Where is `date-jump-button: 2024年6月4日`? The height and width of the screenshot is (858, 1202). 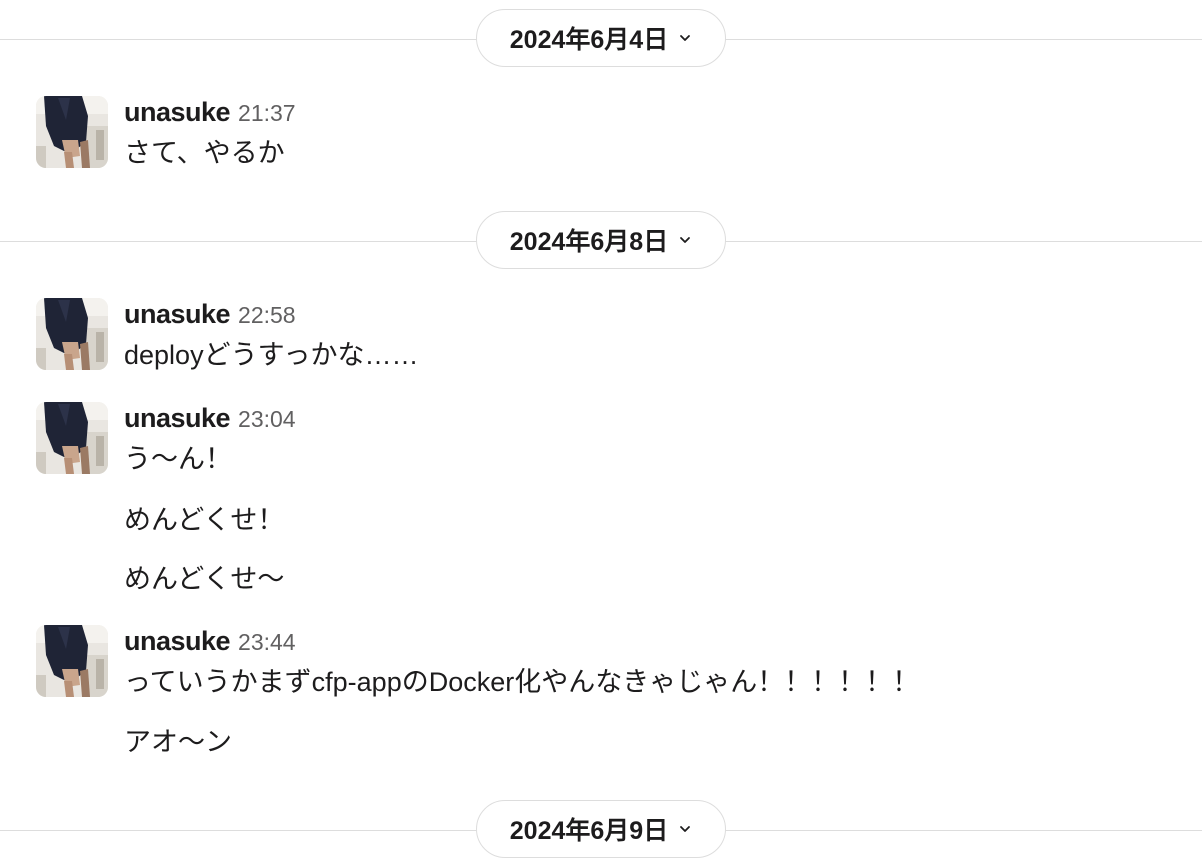
date-jump-button: 2024年6月4日 is located at coordinates (601, 38).